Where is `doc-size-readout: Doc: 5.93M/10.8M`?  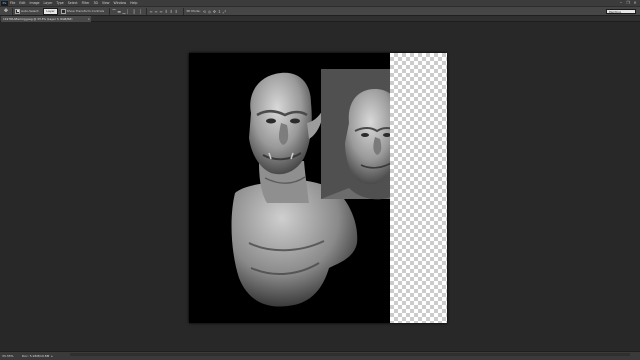
doc-size-readout: Doc: 5.93M/10.8M is located at coordinates (36, 356).